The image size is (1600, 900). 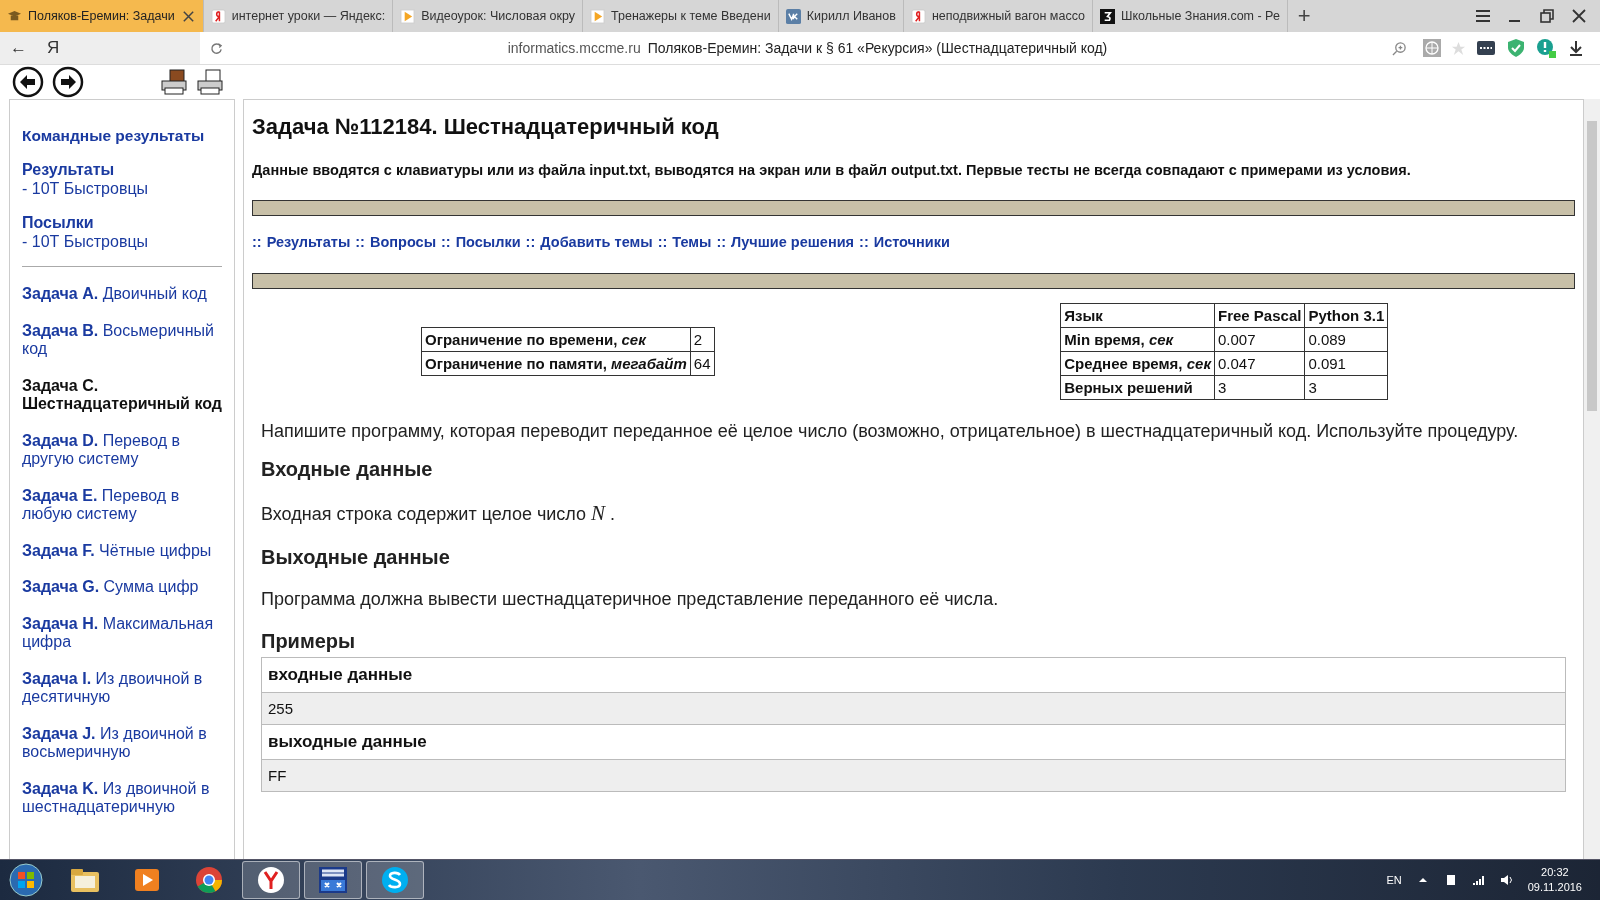 I want to click on restore-icon, so click(x=1547, y=16).